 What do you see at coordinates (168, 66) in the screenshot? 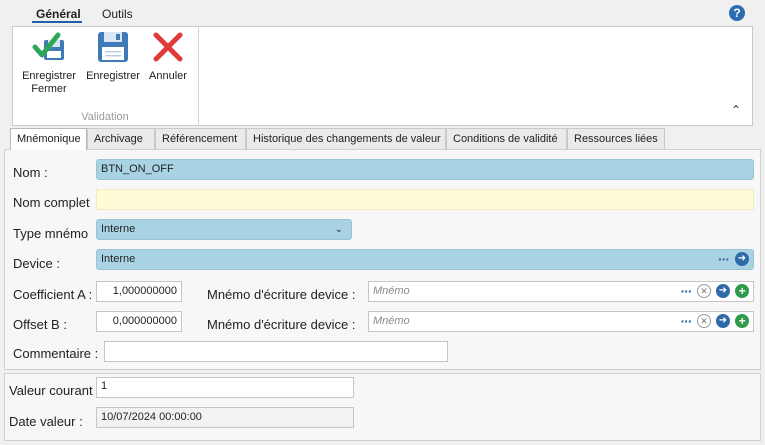
I see `cancel-button: Annuler` at bounding box center [168, 66].